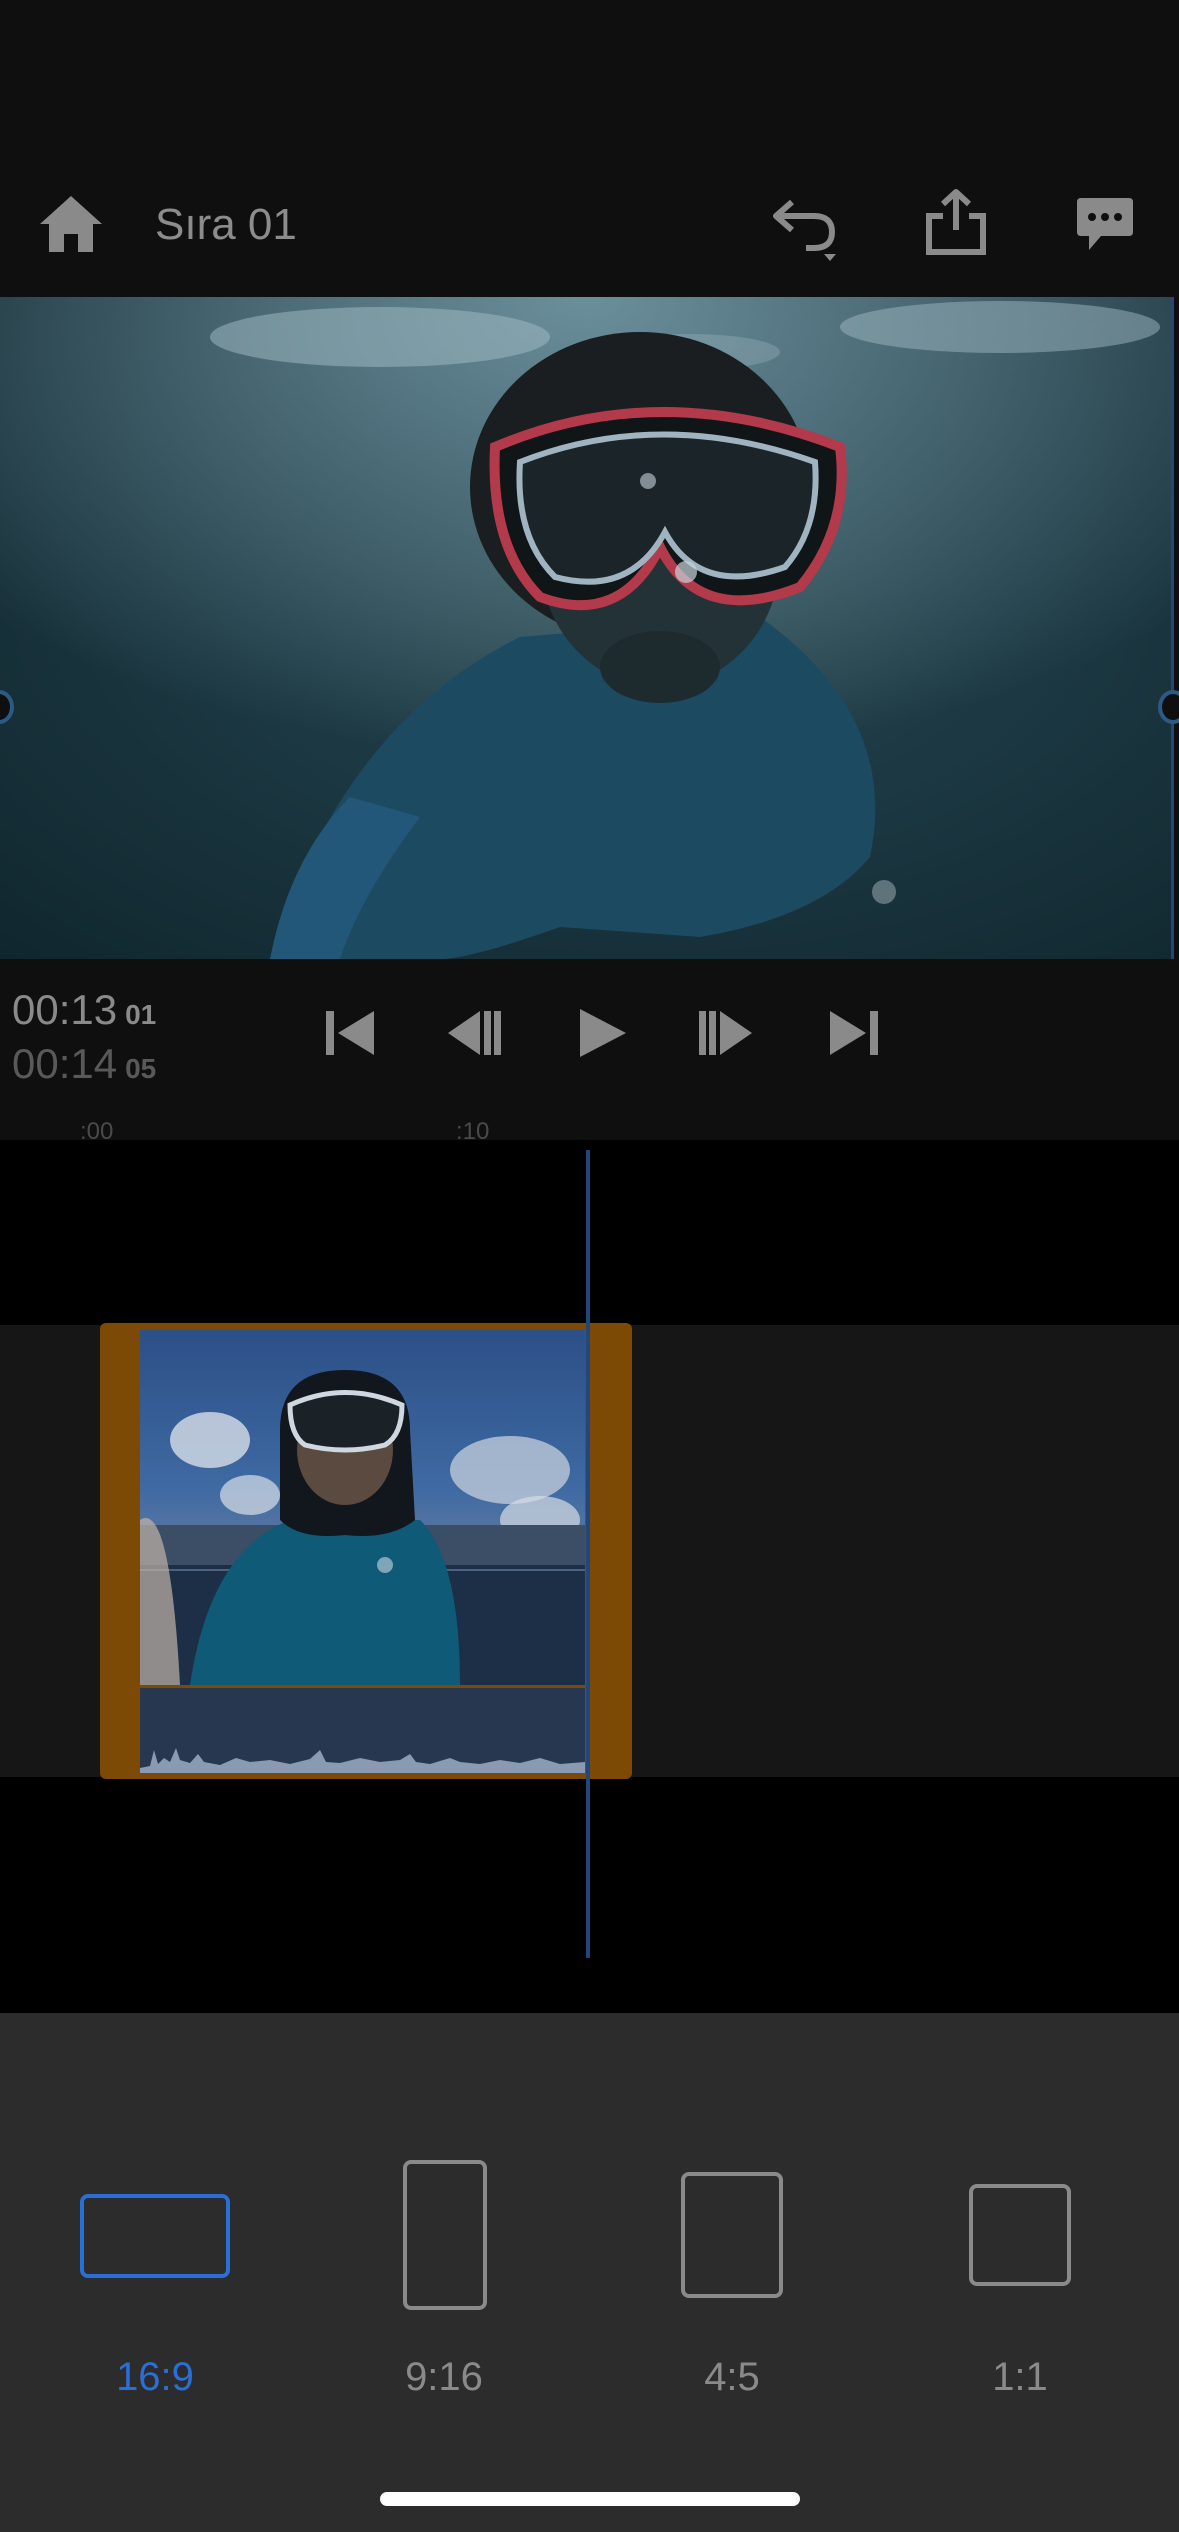 The width and height of the screenshot is (1179, 2532). Describe the element at coordinates (362, 1507) in the screenshot. I see `clip-thumbnail` at that location.